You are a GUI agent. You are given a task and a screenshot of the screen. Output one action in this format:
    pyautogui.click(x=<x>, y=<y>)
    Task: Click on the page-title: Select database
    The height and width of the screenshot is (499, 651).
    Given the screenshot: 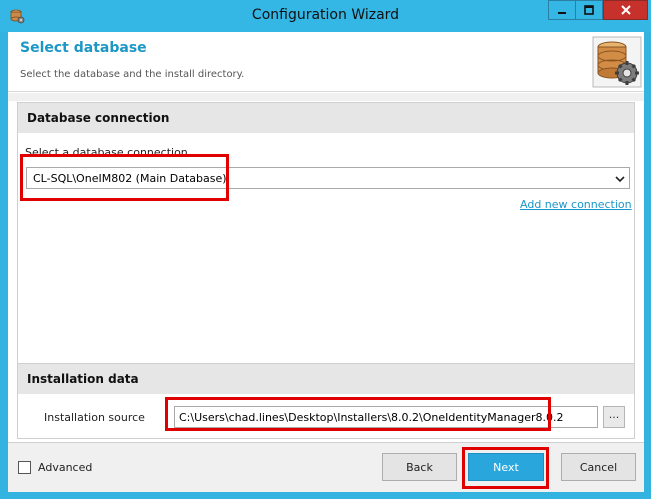 What is the action you would take?
    pyautogui.click(x=83, y=48)
    